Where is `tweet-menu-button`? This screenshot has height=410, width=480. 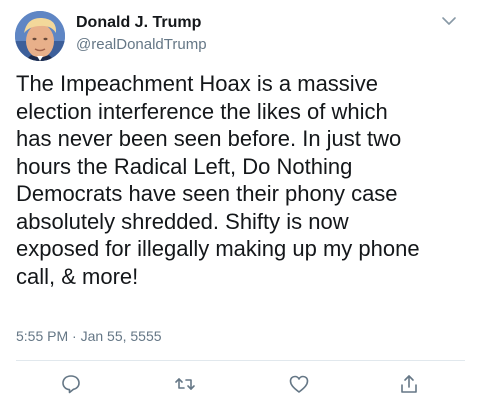 tweet-menu-button is located at coordinates (449, 21).